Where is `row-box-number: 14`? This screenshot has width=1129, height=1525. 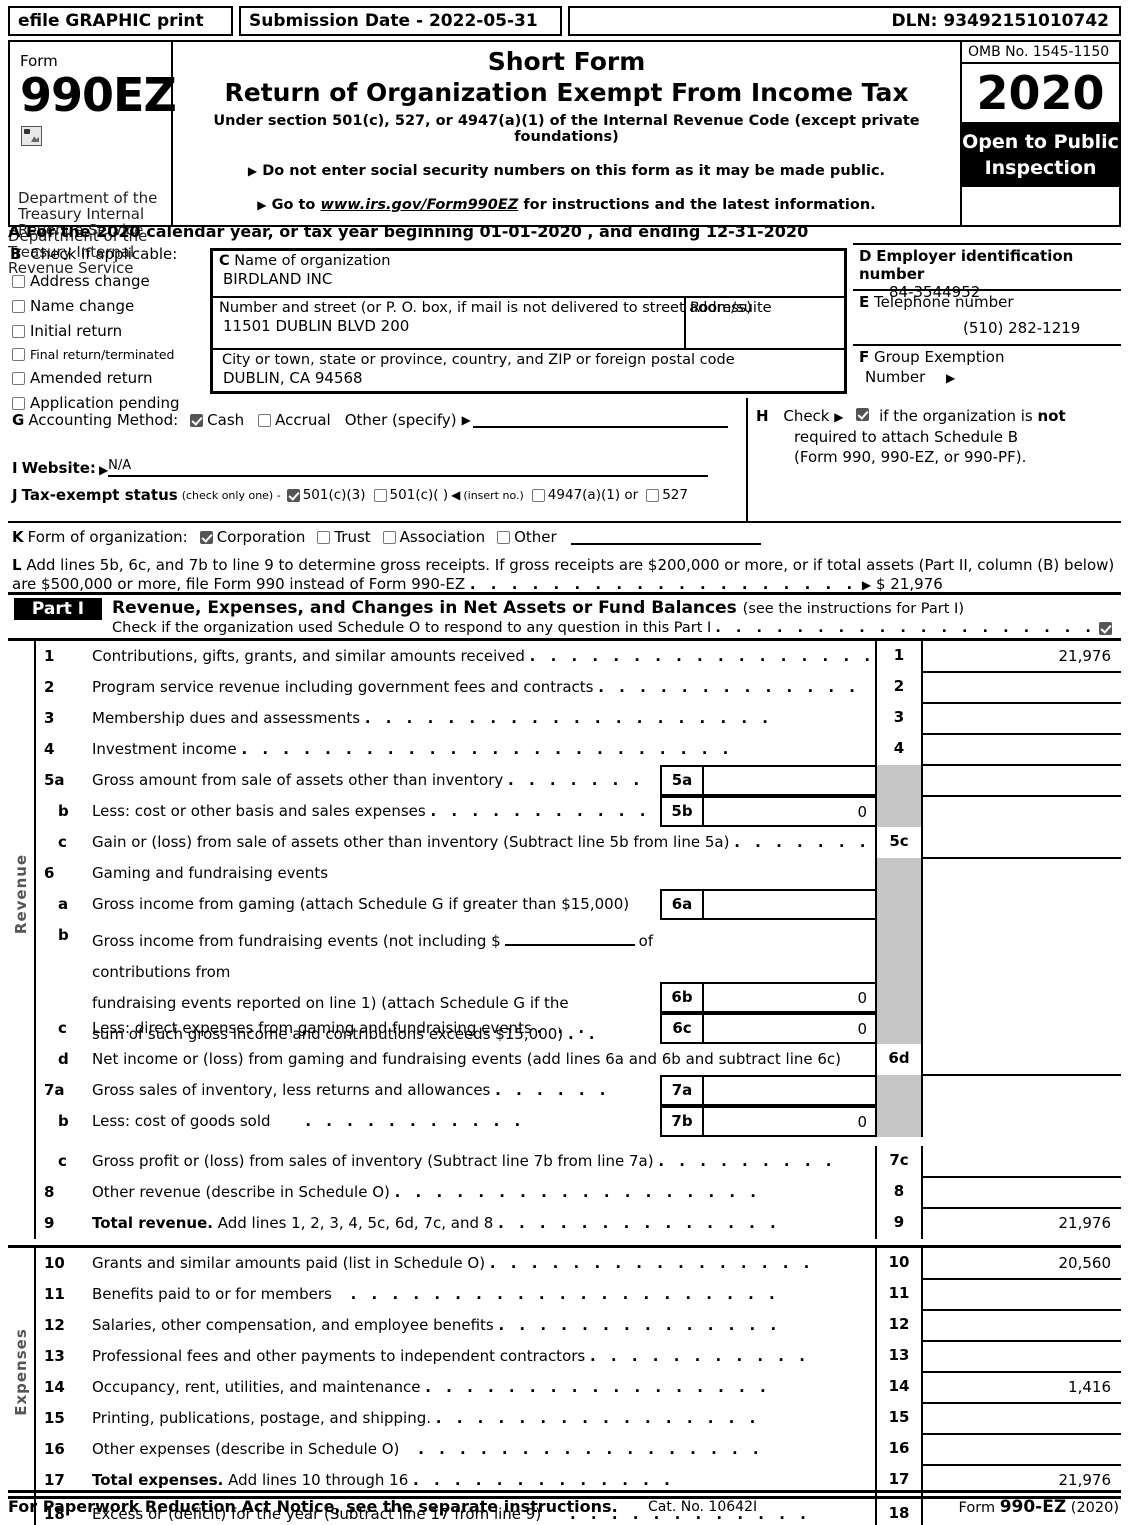 row-box-number: 14 is located at coordinates (899, 1387).